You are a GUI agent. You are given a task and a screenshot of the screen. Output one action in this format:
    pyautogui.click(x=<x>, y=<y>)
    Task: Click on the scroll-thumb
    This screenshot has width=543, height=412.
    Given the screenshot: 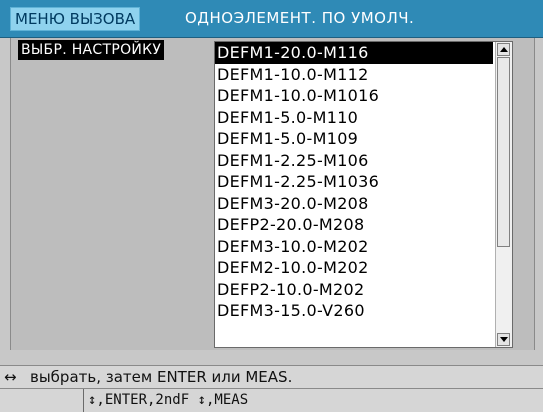 What is the action you would take?
    pyautogui.click(x=503, y=152)
    